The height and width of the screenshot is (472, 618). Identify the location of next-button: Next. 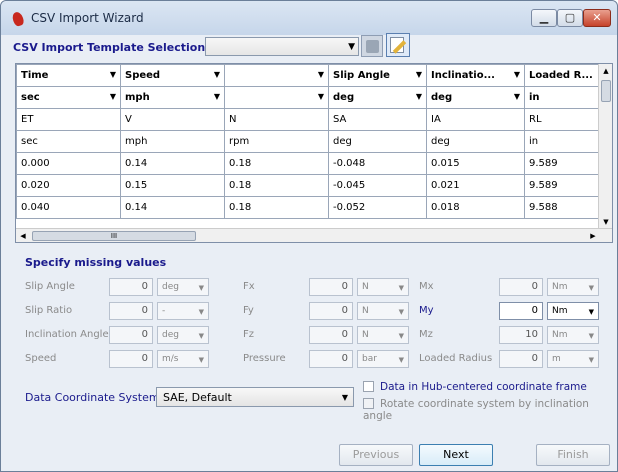
(456, 455).